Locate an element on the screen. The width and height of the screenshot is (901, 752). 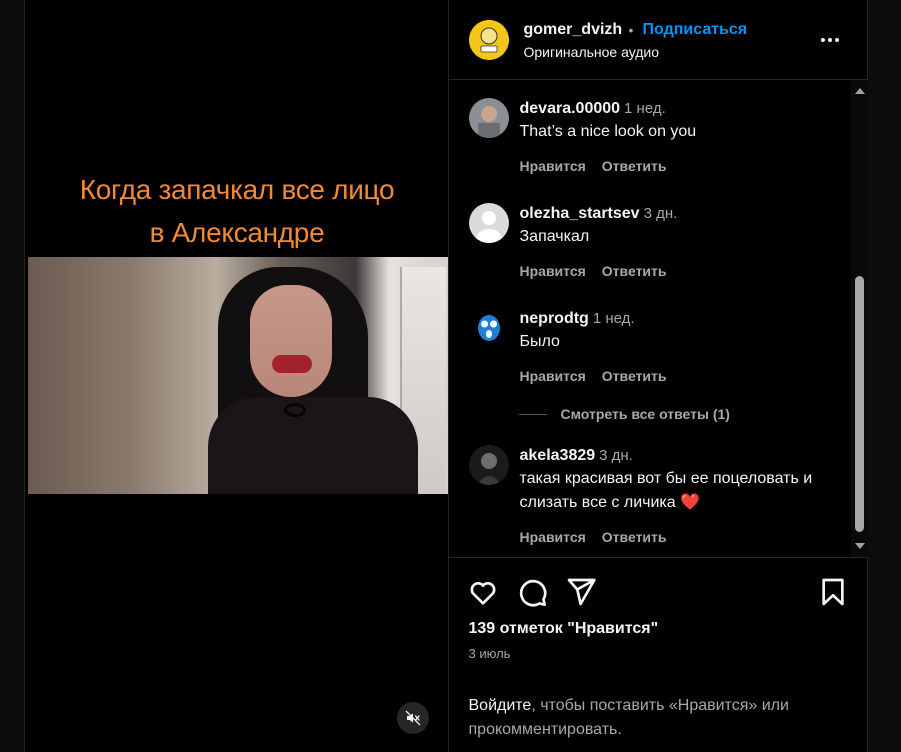
video-person-lips is located at coordinates (292, 364).